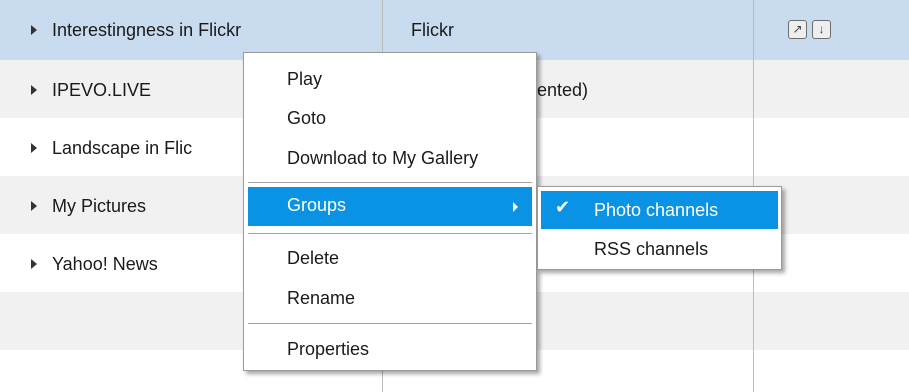 The image size is (909, 392). Describe the element at coordinates (317, 205) in the screenshot. I see `menu-item-label: Groups` at that location.